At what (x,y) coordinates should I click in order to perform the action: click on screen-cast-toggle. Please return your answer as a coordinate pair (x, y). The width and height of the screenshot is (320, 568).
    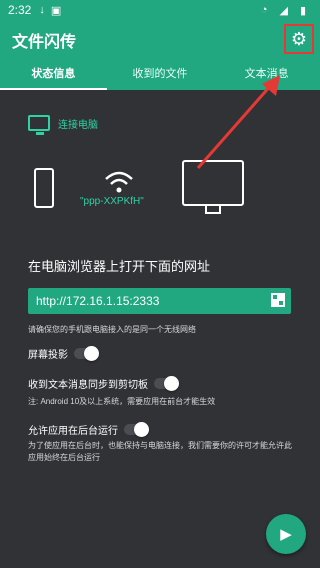
    Looking at the image, I should click on (86, 353).